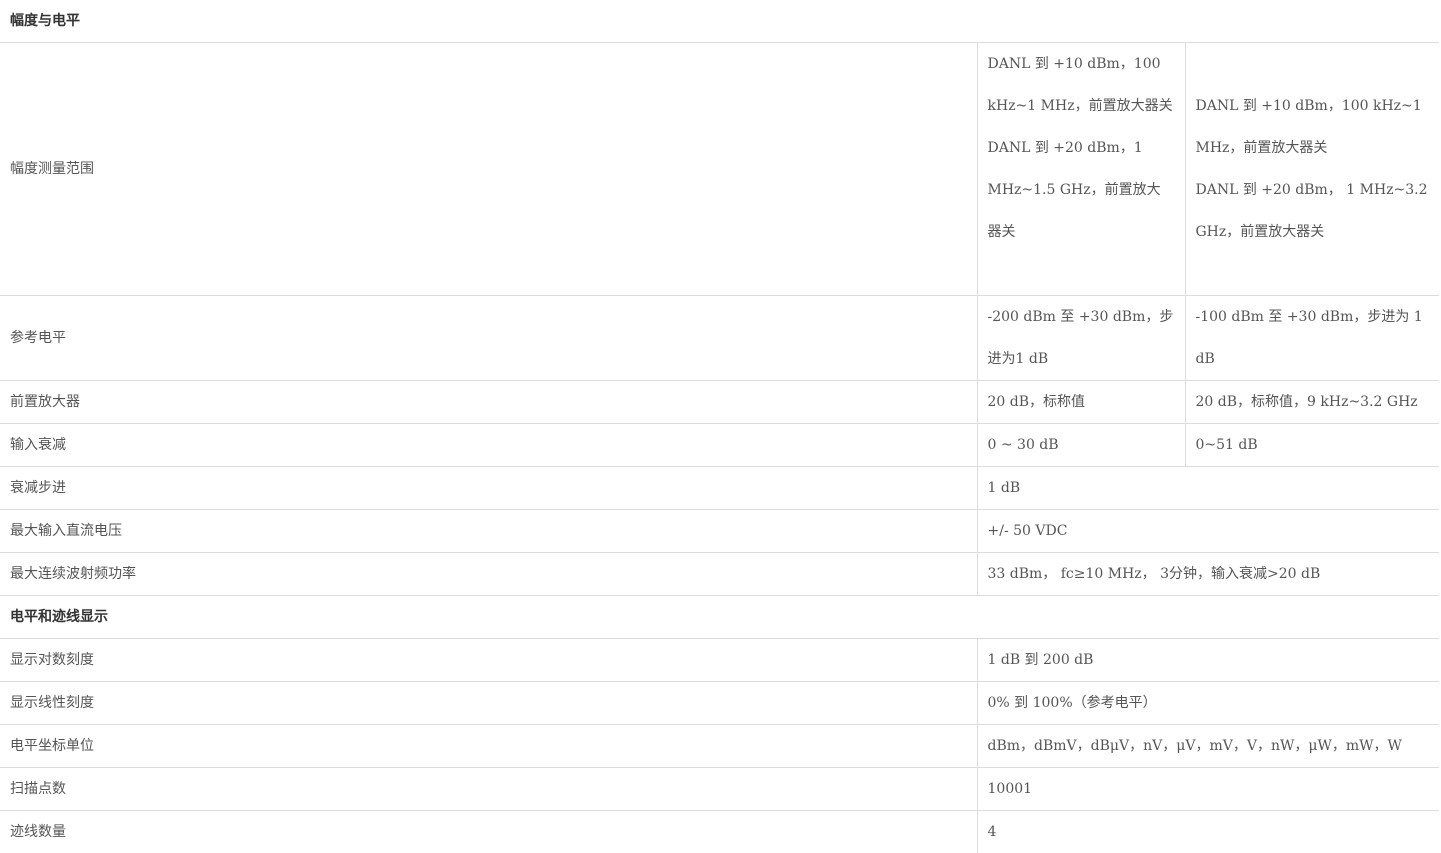 This screenshot has width=1441, height=853. I want to click on row-value: 10001, so click(1208, 789).